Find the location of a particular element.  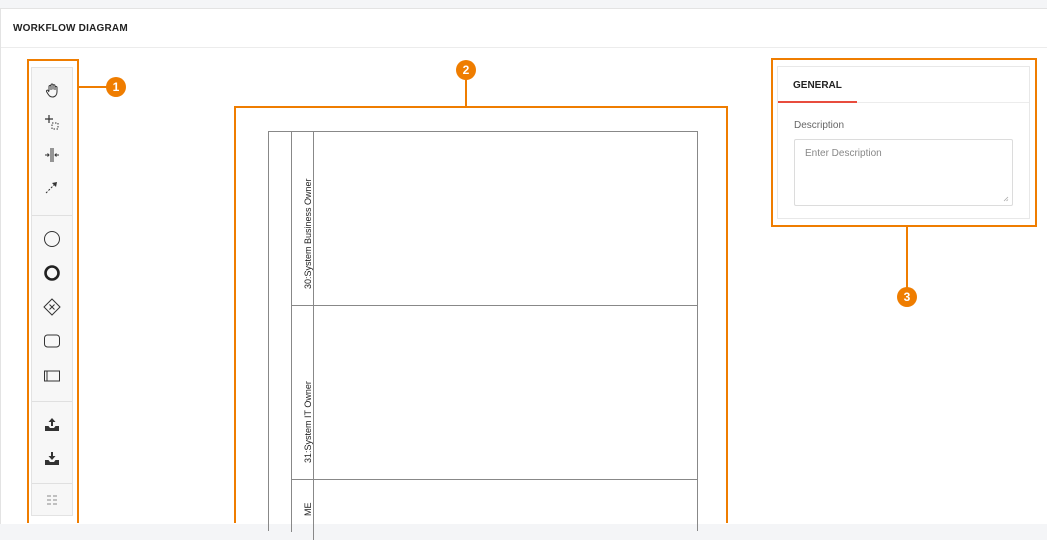

resize-grip-icon is located at coordinates (1006, 199).